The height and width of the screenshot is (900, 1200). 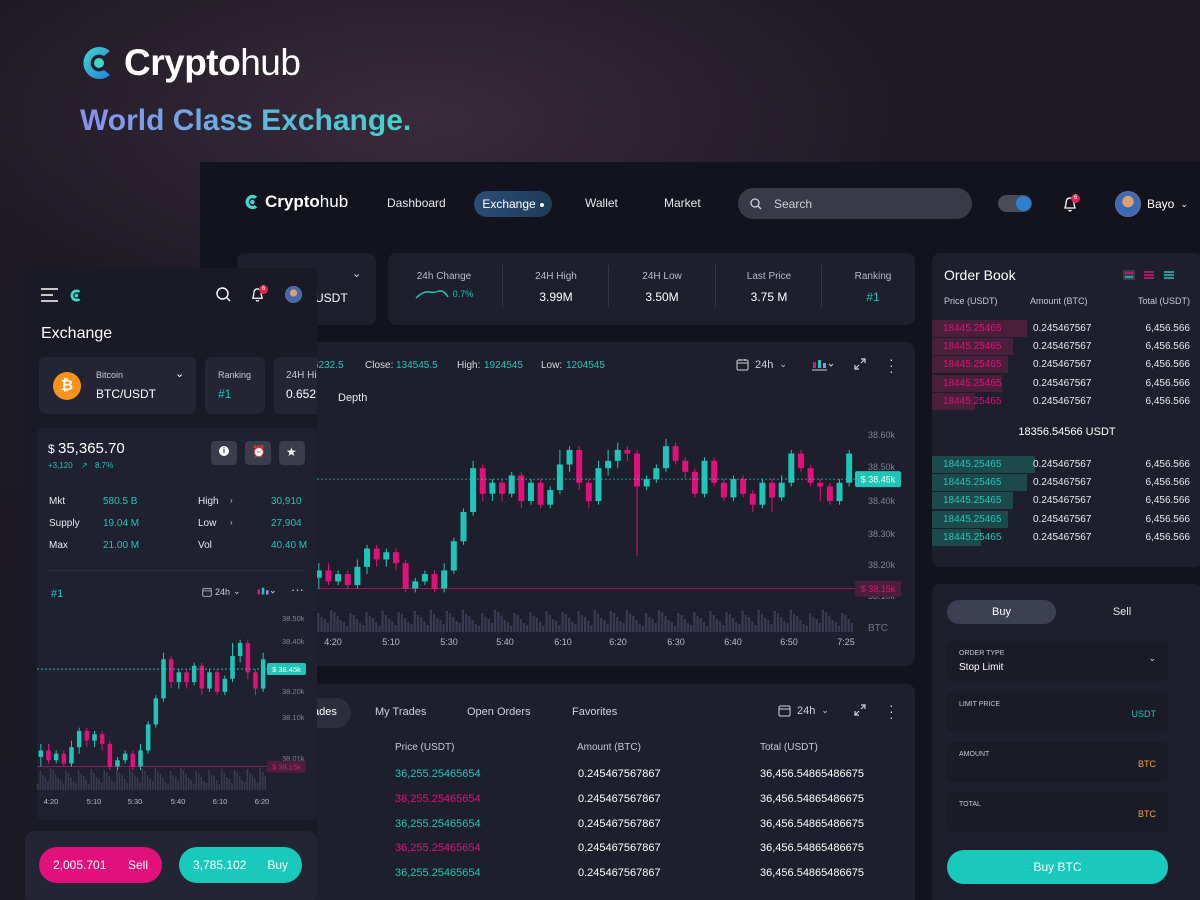 What do you see at coordinates (970, 804) in the screenshot?
I see `field-label: TOTAL` at bounding box center [970, 804].